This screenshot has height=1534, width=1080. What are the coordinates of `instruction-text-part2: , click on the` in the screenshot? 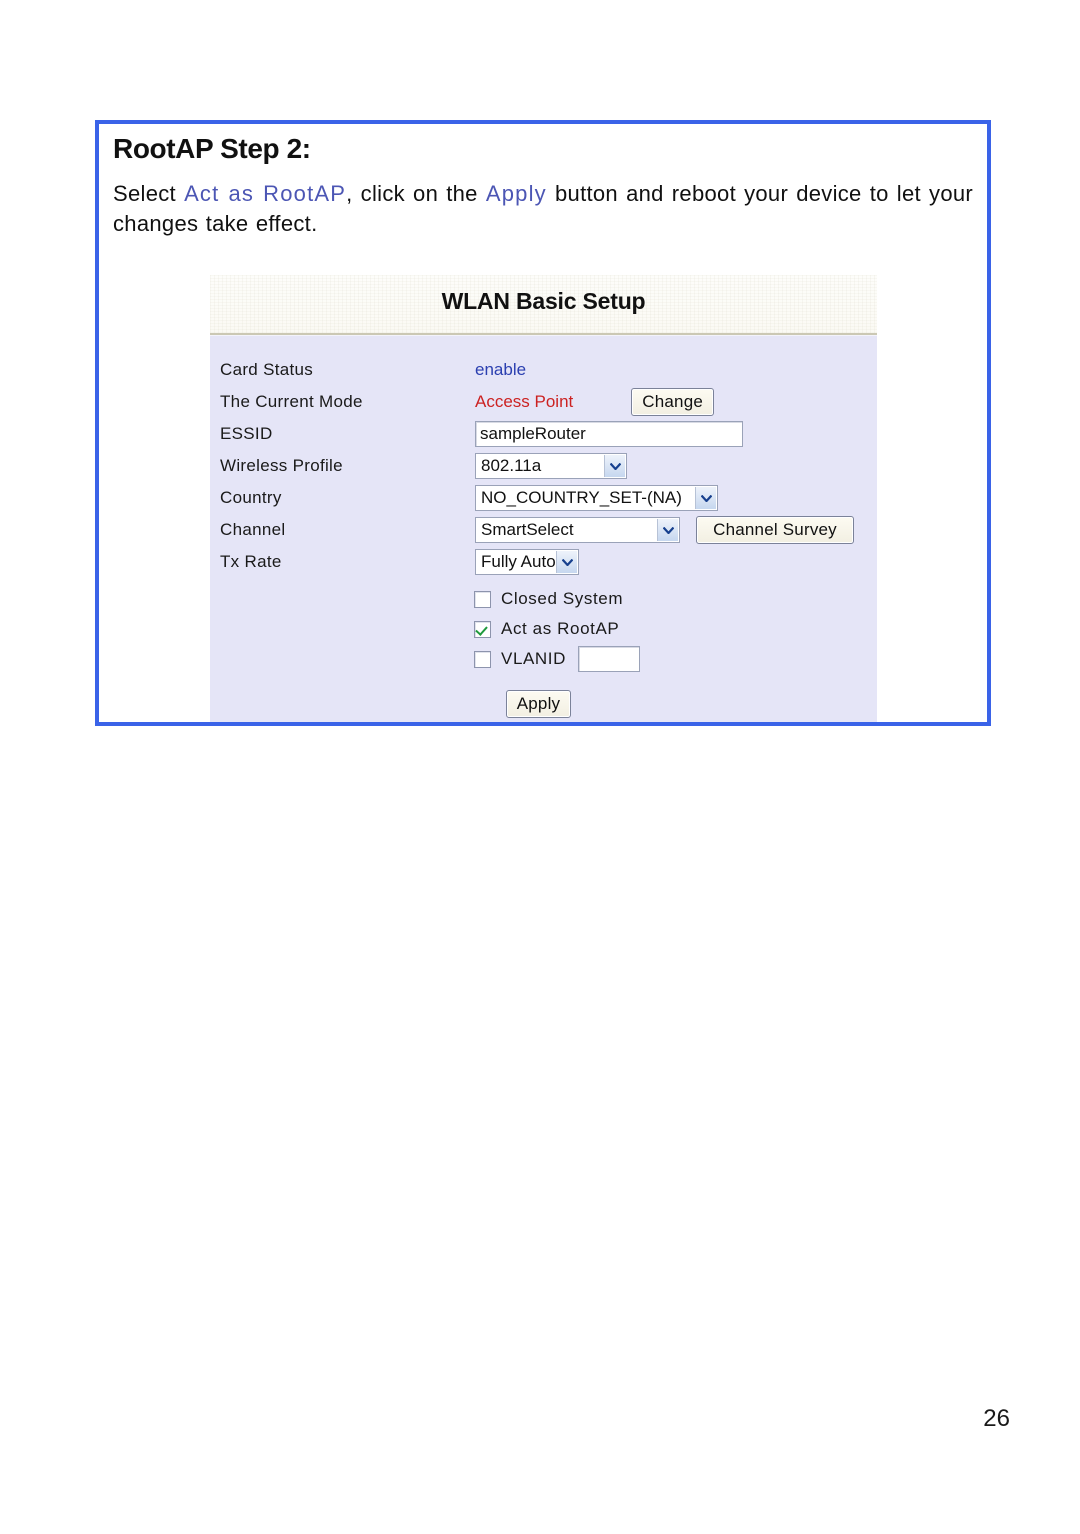 It's located at (416, 193).